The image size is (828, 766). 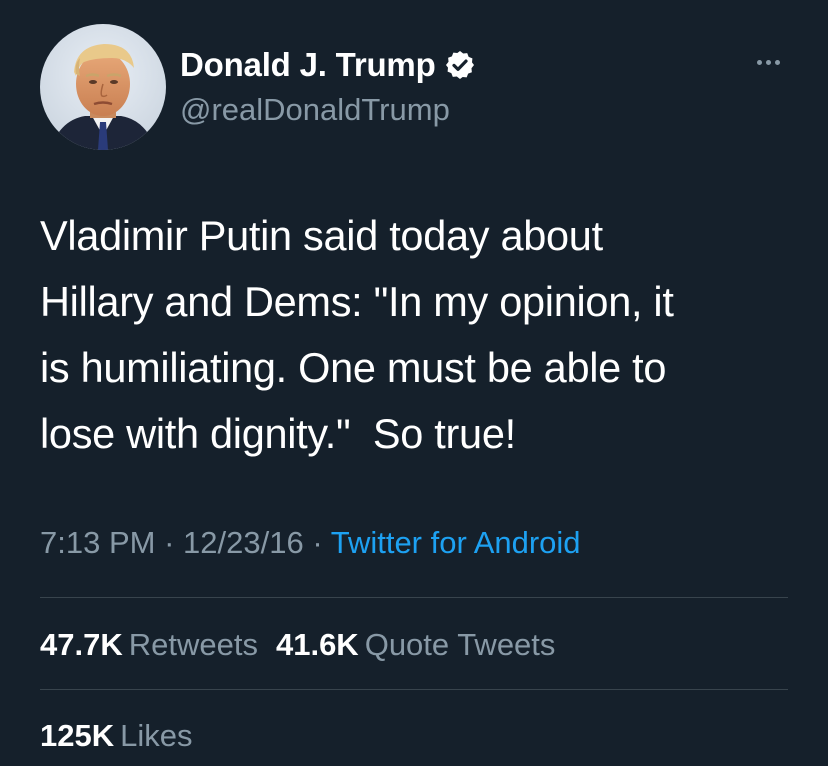 I want to click on quote-tweets-stat: 41.6K Quote Tweets, so click(x=415, y=644).